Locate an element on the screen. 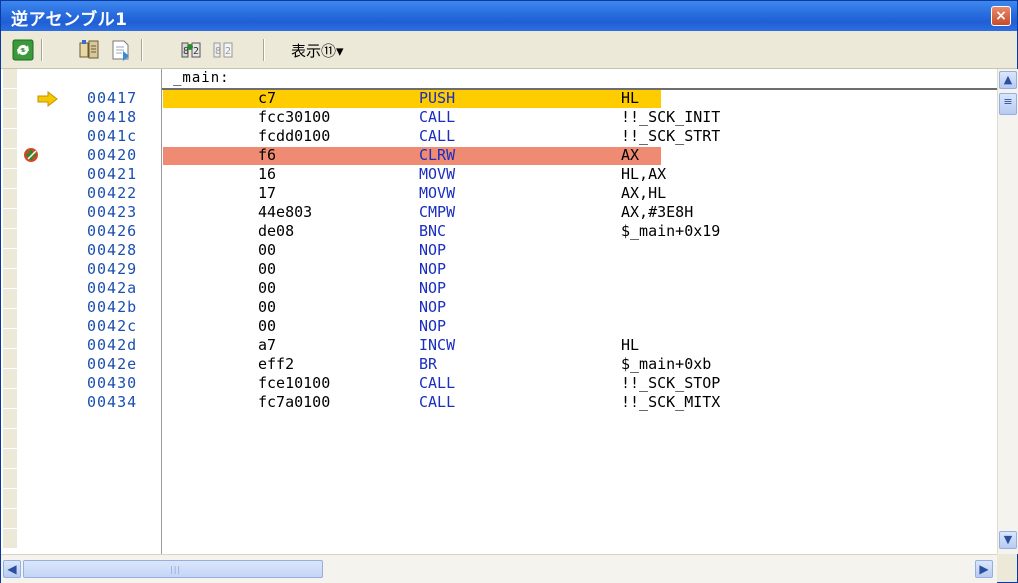  code-row: 00420 f6 CLRW AX is located at coordinates (499, 155).